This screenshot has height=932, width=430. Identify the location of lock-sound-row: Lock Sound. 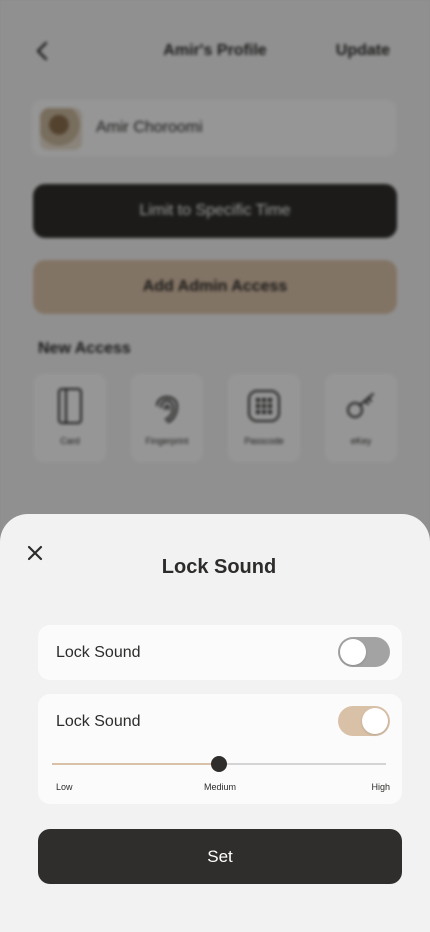
(220, 652).